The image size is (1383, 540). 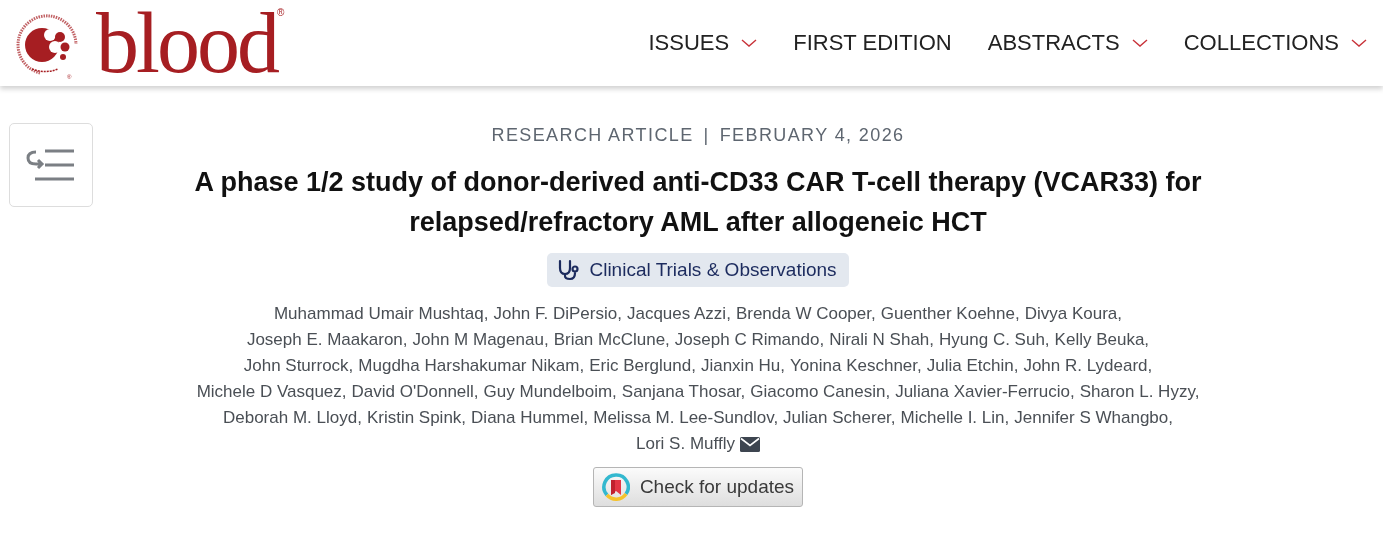 What do you see at coordinates (1102, 340) in the screenshot?
I see `author-link: Kelly Beuka,` at bounding box center [1102, 340].